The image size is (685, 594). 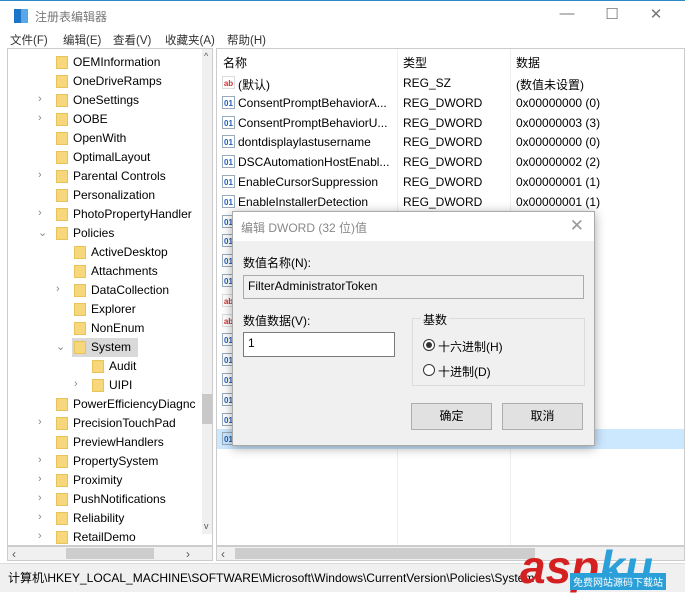 What do you see at coordinates (206, 526) in the screenshot?
I see `scroll-down-icon: v` at bounding box center [206, 526].